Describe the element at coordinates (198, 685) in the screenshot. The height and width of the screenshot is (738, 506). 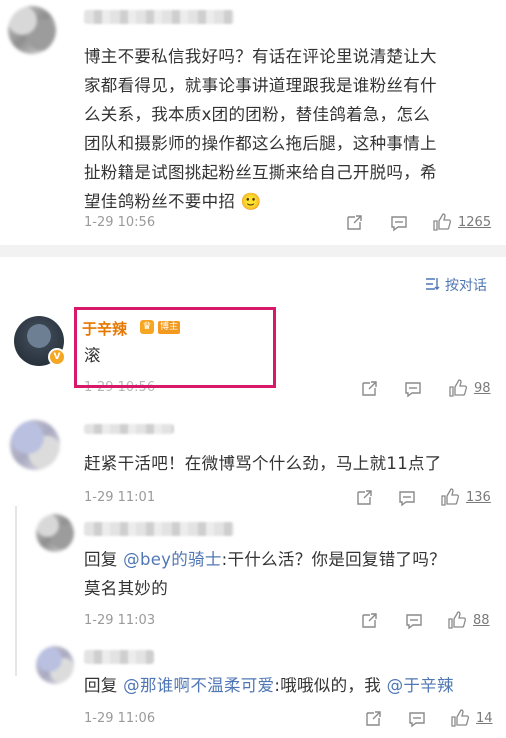
I see `mention-link: @那谁啊不温柔可爱` at that location.